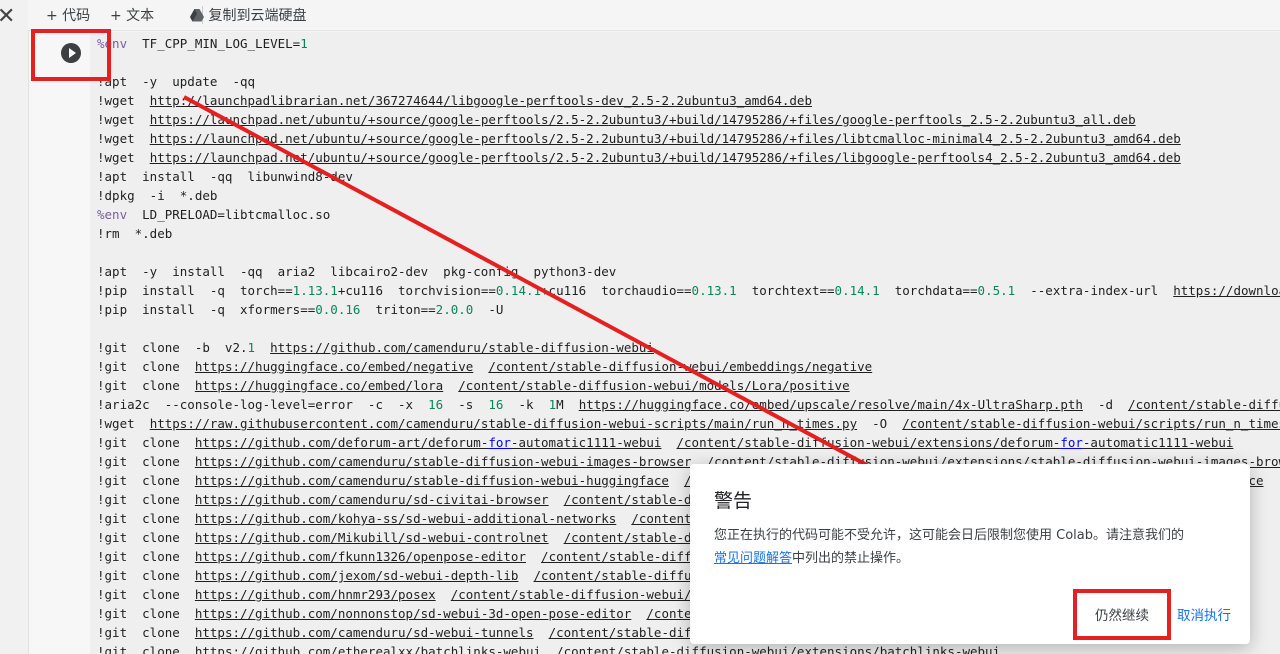 This screenshot has width=1280, height=654. What do you see at coordinates (132, 15) in the screenshot?
I see `add-text-button: + 文本` at bounding box center [132, 15].